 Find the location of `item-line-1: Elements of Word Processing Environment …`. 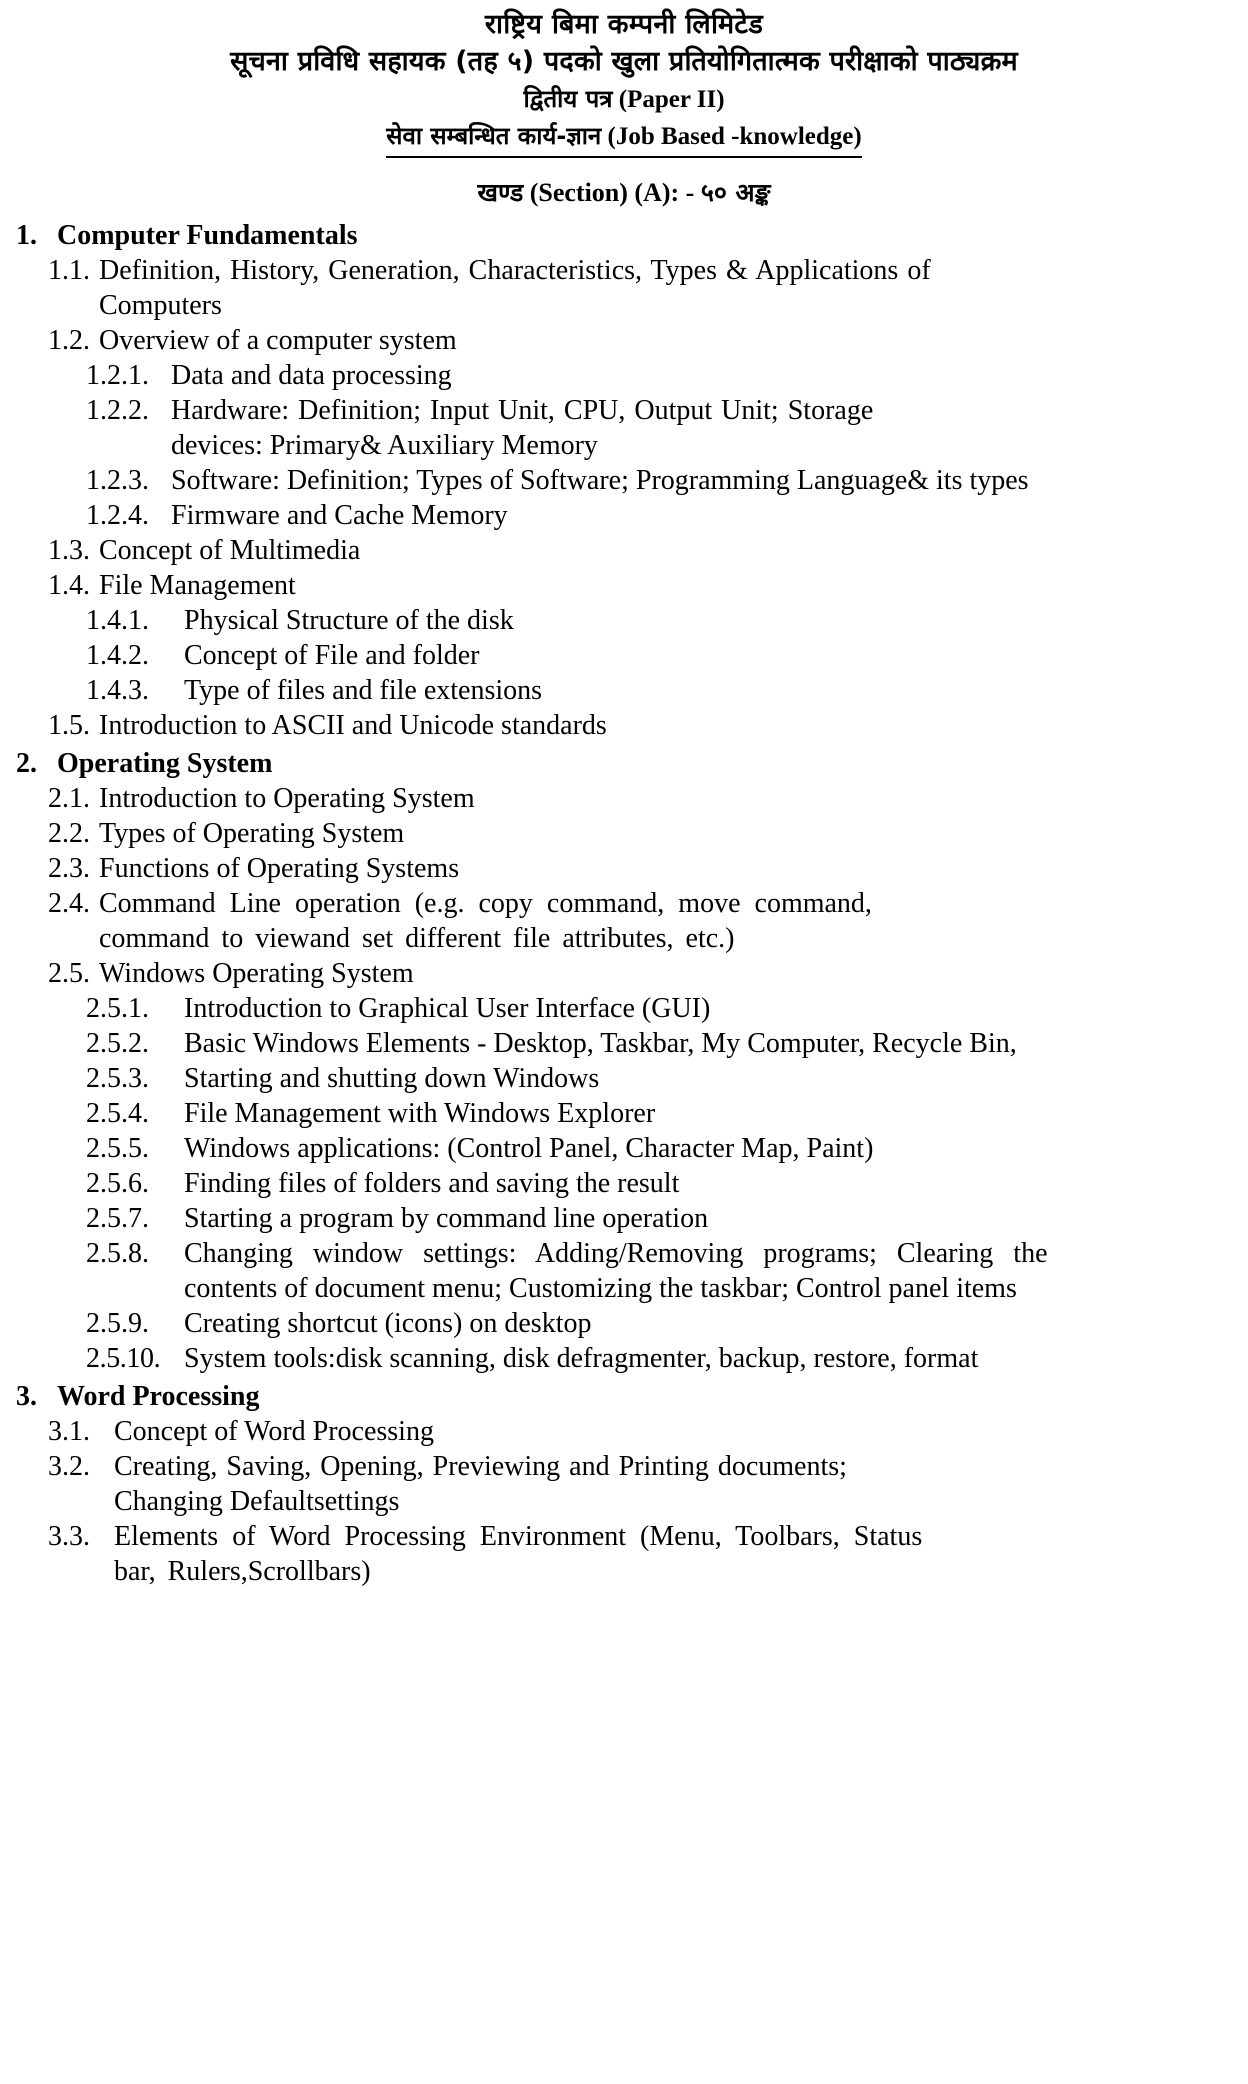

item-line-1: Elements of Word Processing Environment … is located at coordinates (518, 1536).